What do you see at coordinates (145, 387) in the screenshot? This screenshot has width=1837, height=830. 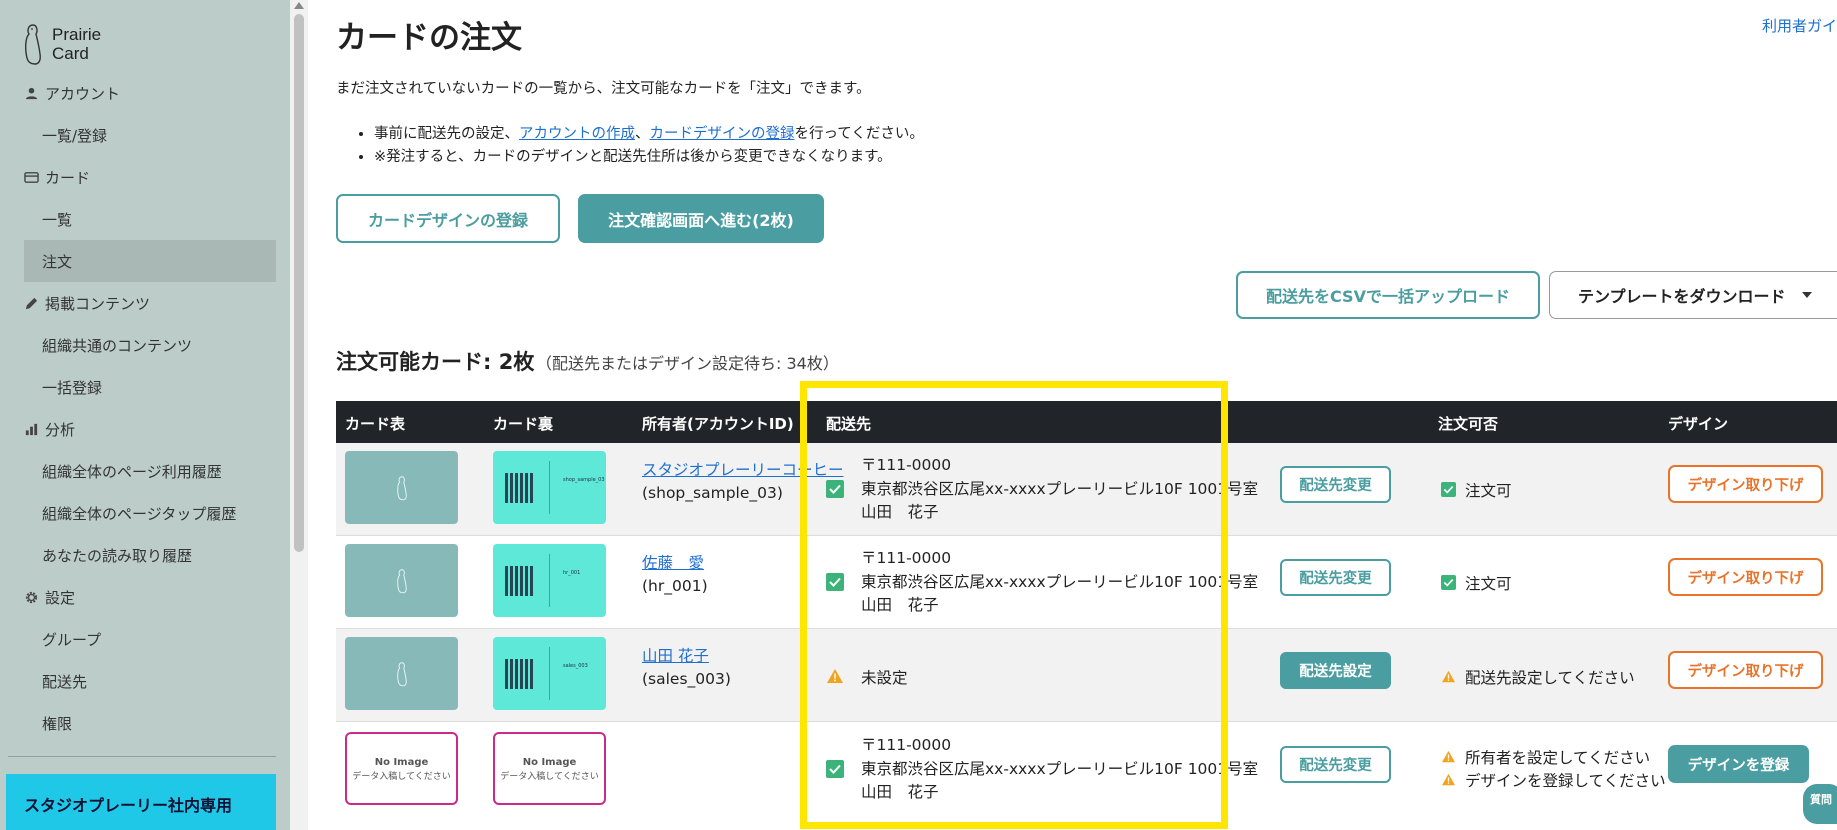 I see `sidebar-item-bulk-register: 一括登録` at bounding box center [145, 387].